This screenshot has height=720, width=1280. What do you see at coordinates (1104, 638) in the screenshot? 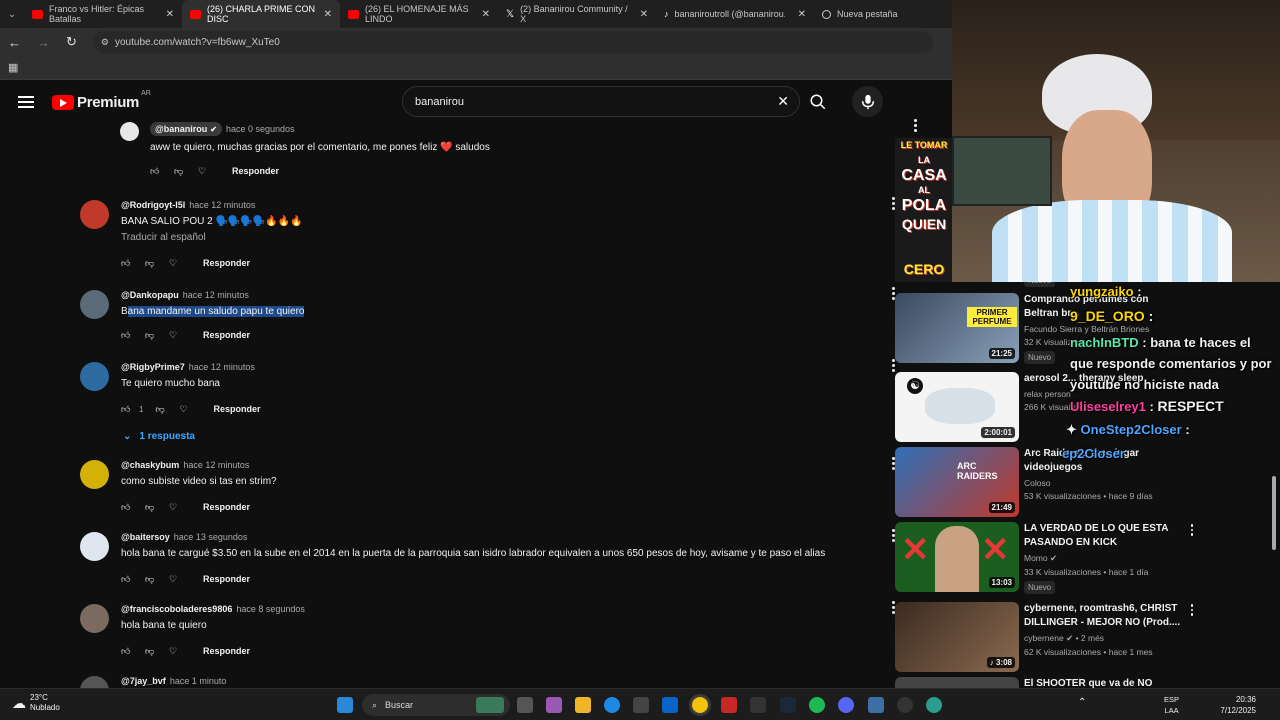
I see `channel-name: cybernene ✔ • 2 més` at bounding box center [1104, 638].